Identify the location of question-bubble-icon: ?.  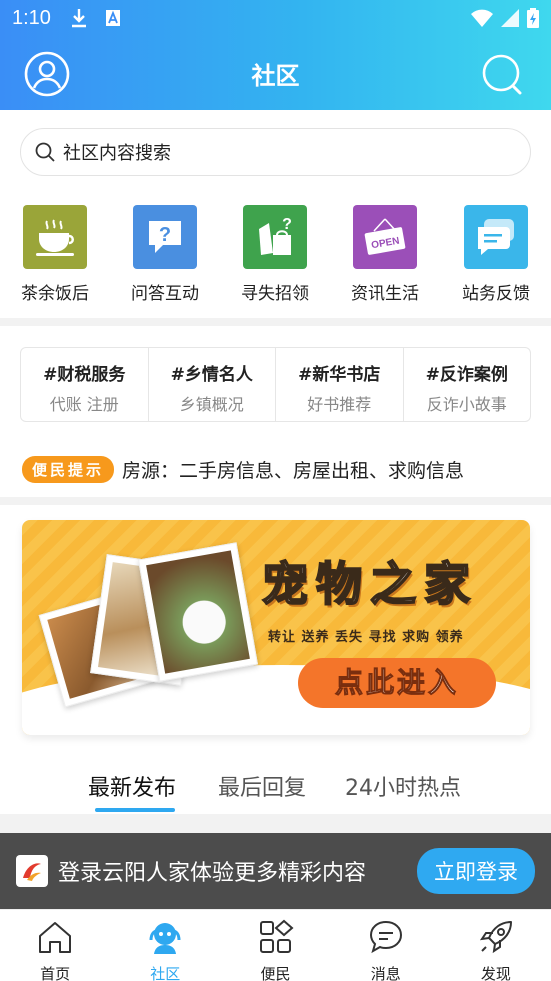
(165, 237).